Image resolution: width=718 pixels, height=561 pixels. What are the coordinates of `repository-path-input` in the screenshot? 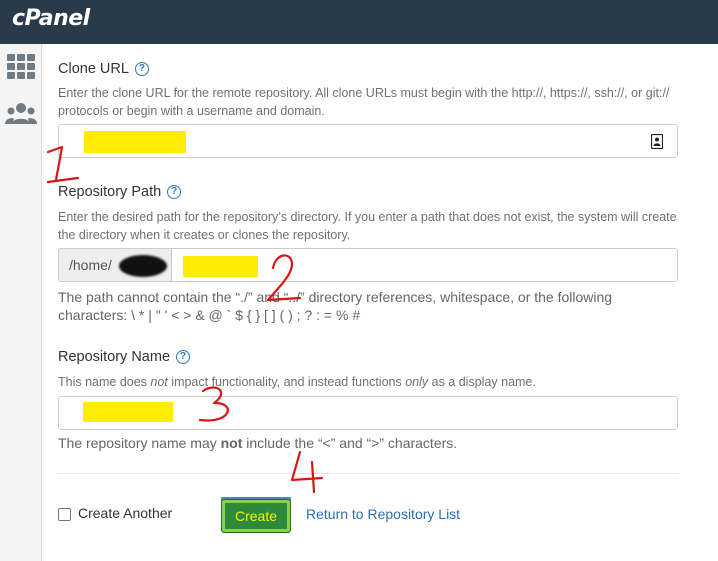 It's located at (424, 265).